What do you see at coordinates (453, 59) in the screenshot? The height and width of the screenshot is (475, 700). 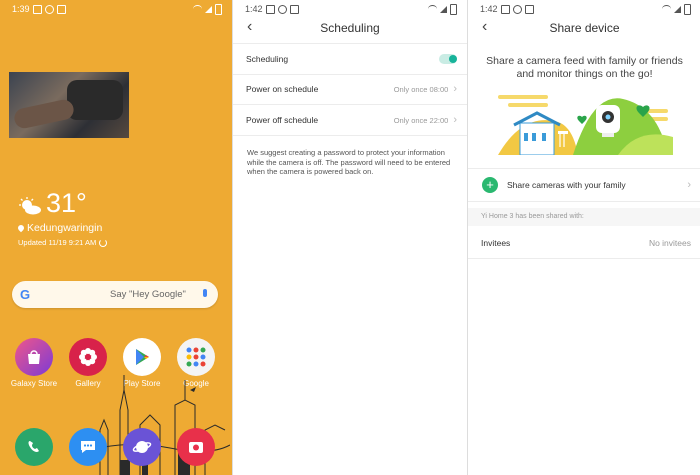 I see `toggle-knob` at bounding box center [453, 59].